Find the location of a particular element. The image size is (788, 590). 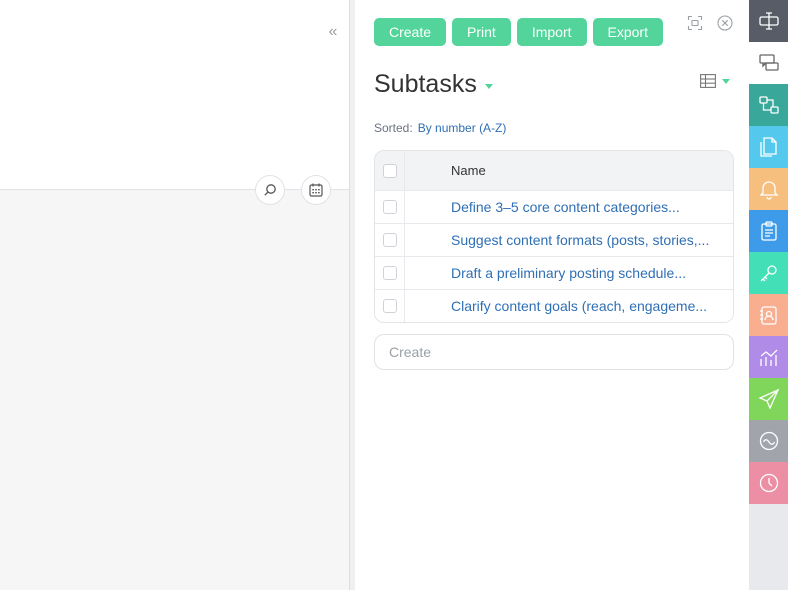

table-header: Name is located at coordinates (554, 170).